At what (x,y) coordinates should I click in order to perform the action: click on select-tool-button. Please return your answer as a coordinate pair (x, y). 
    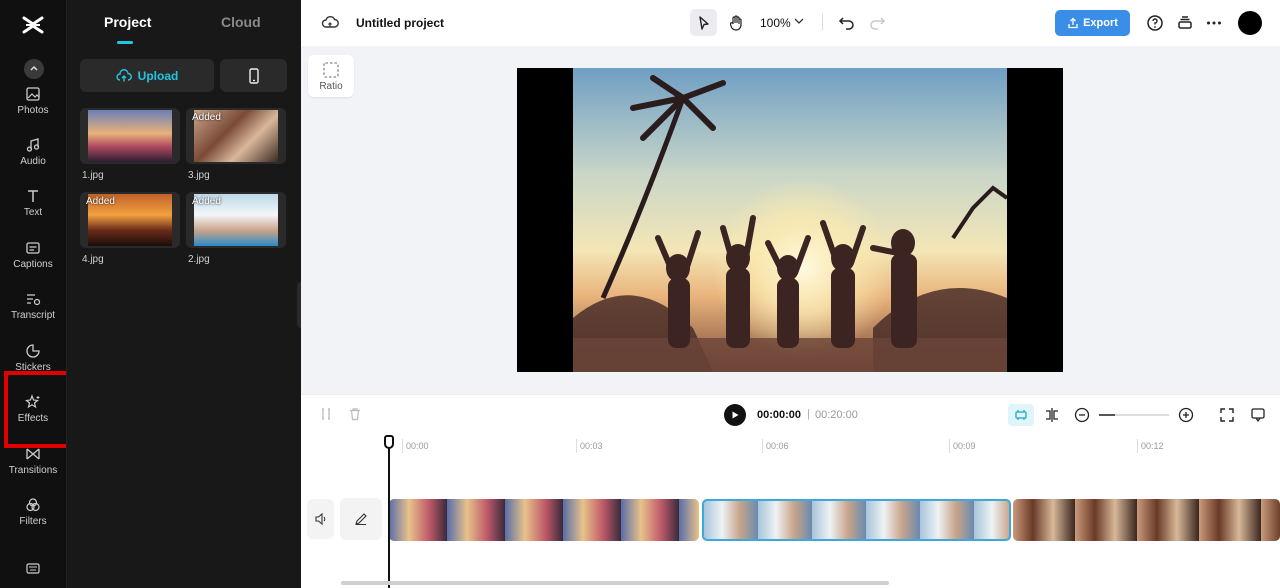
    Looking at the image, I should click on (703, 22).